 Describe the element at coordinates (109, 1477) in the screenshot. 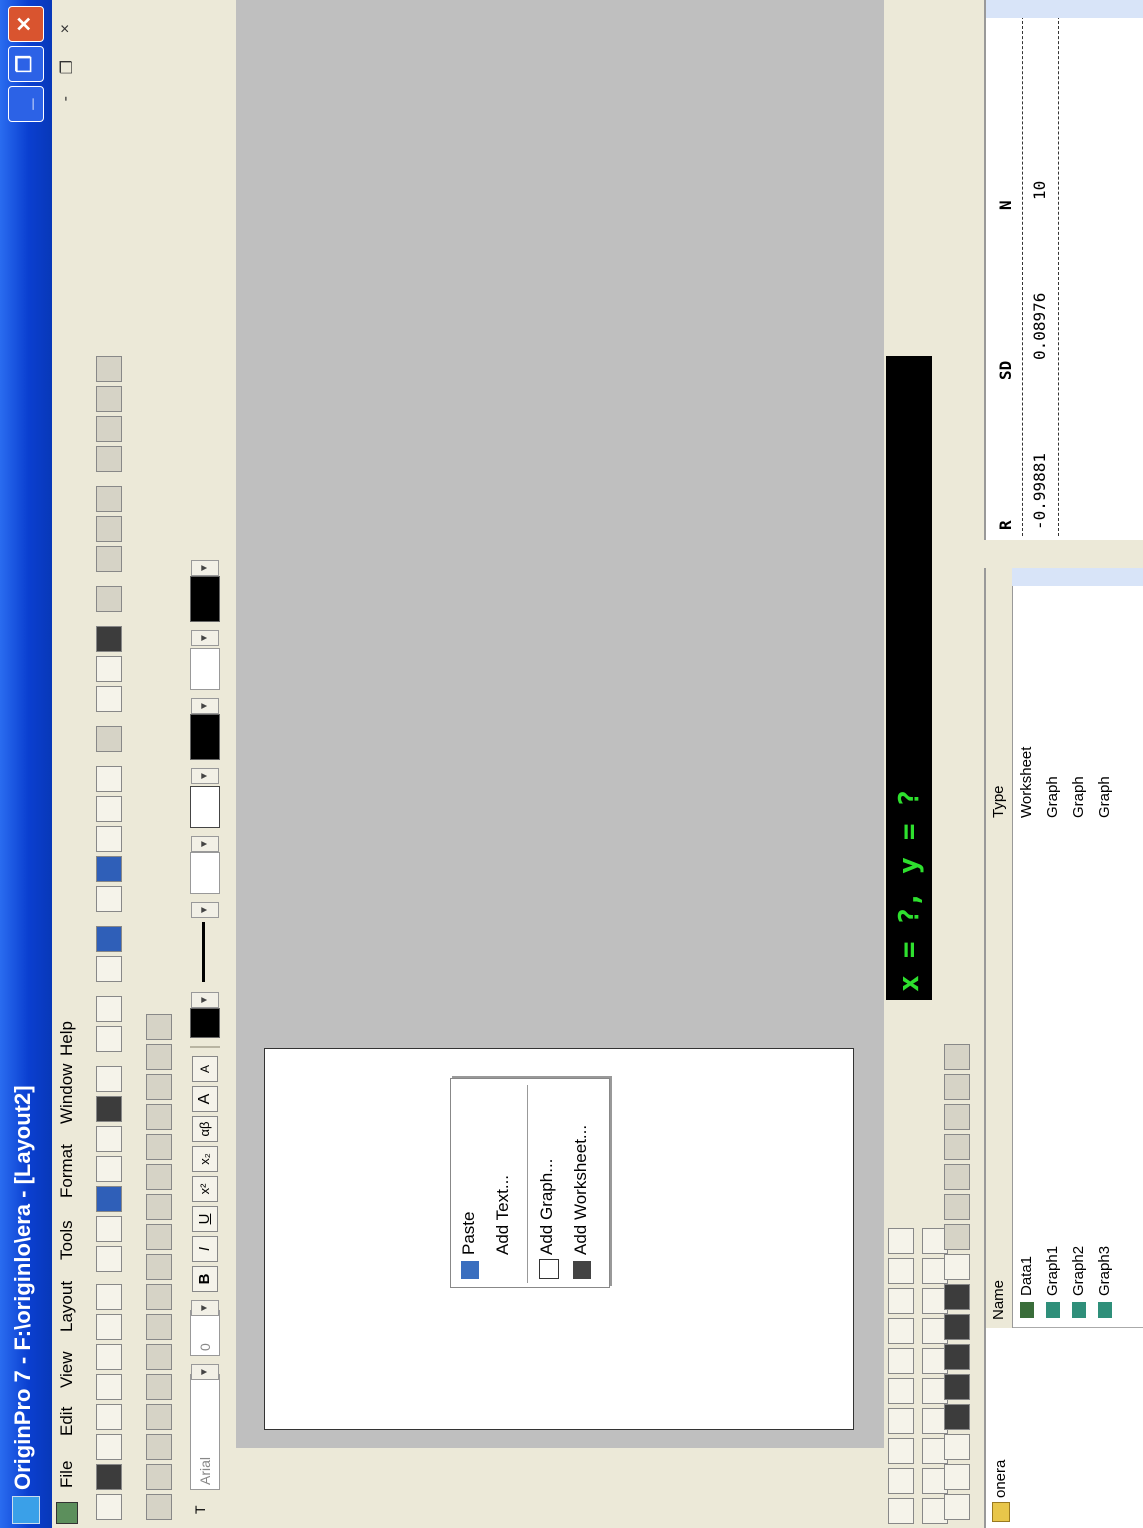

I see `new-worksheet-icon` at that location.